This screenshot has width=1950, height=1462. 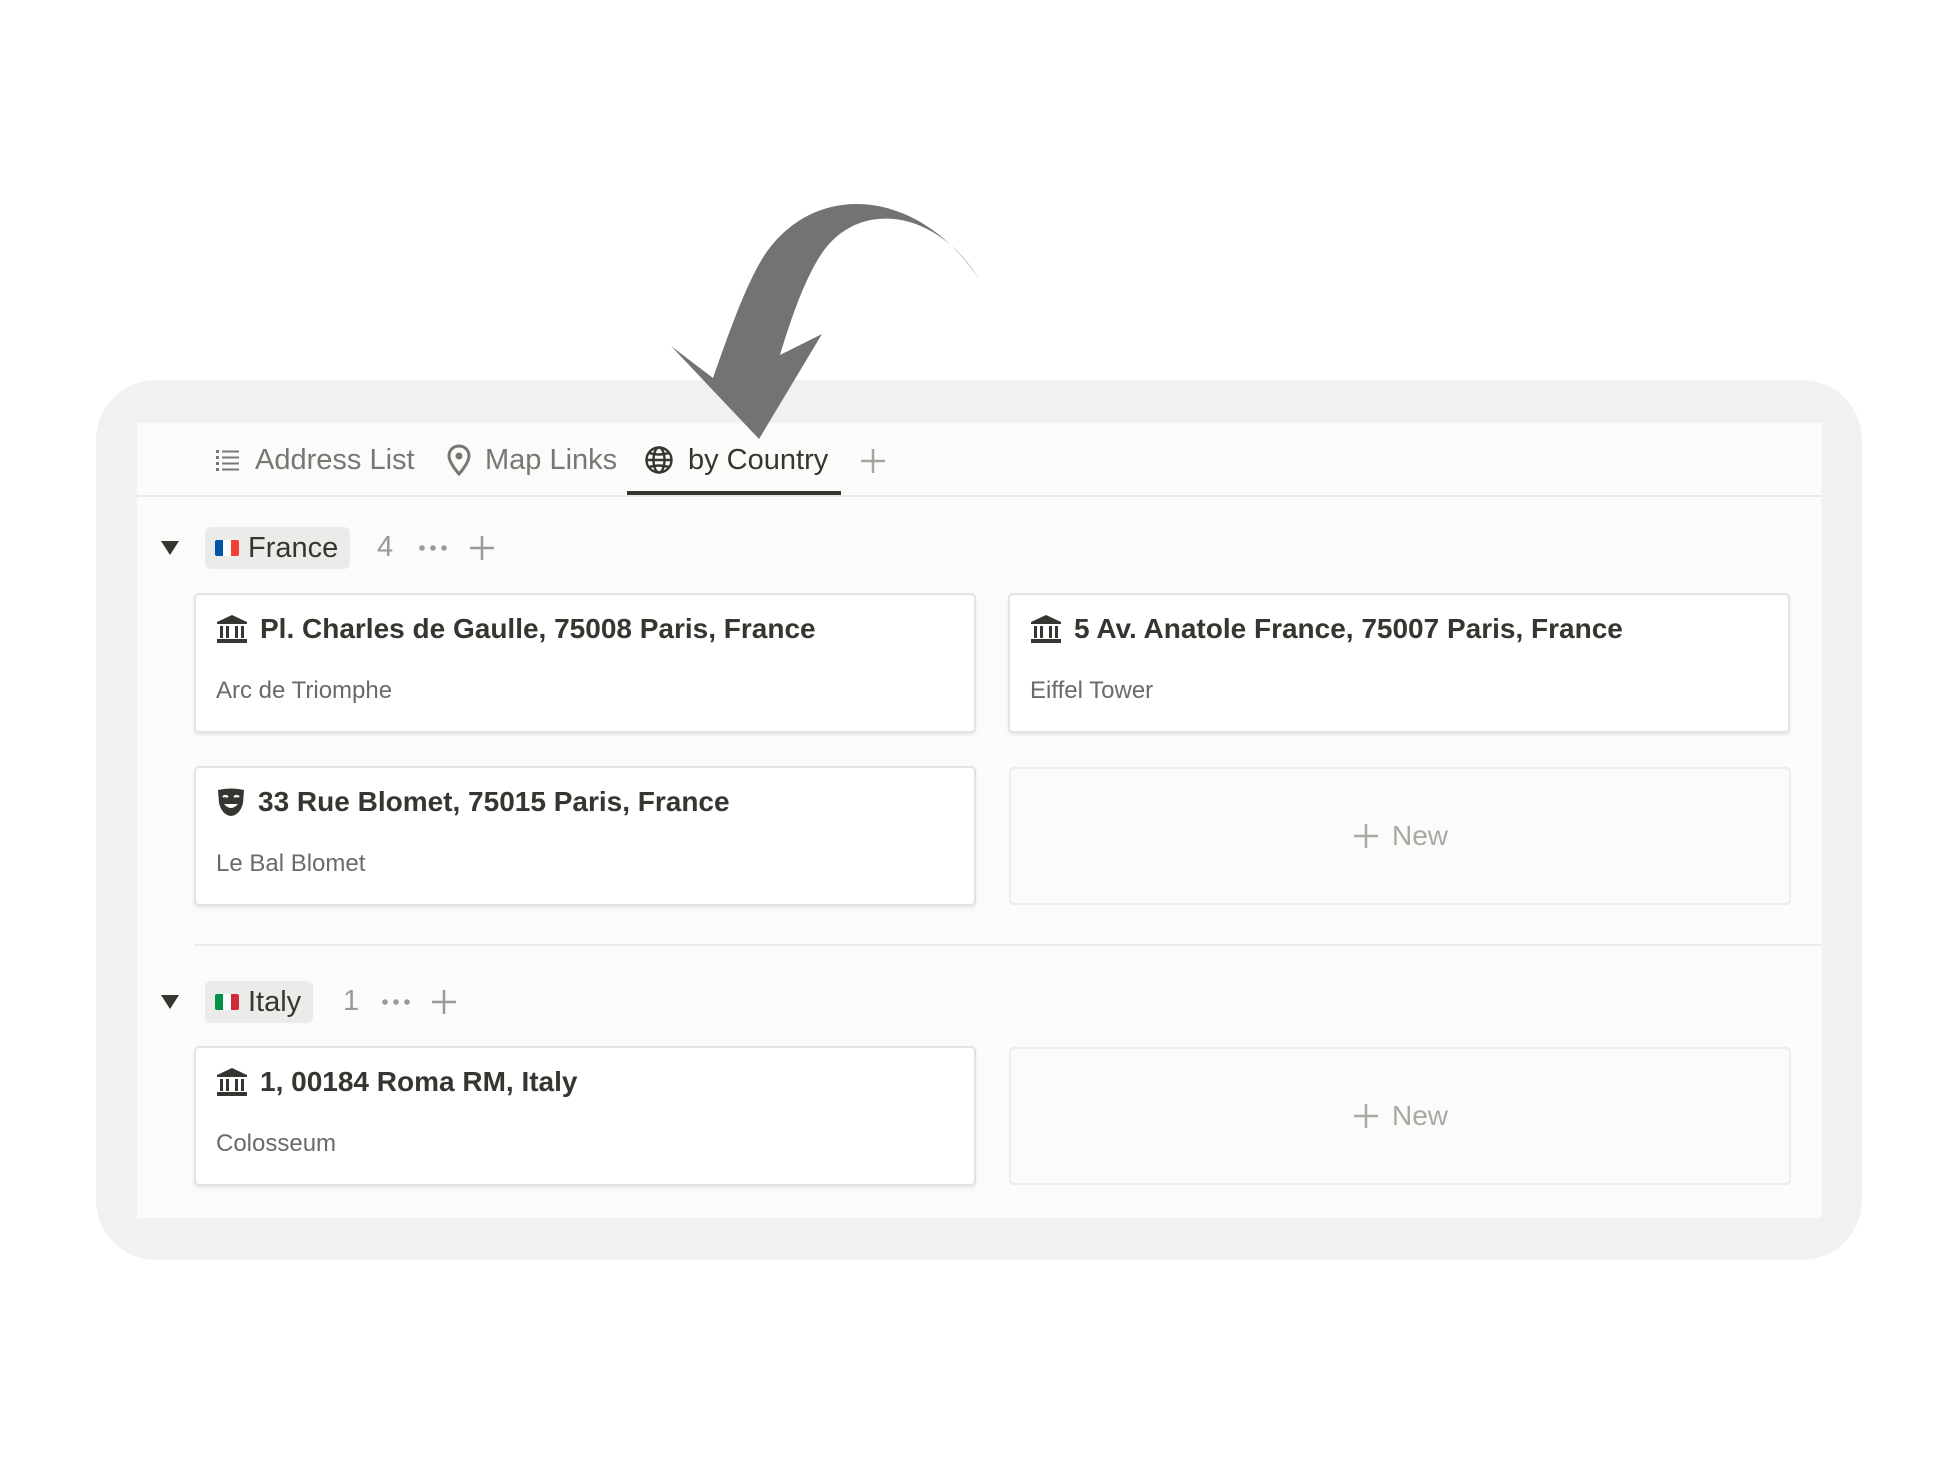 What do you see at coordinates (979, 460) in the screenshot?
I see `view-tabs: Address List Map Links by Country` at bounding box center [979, 460].